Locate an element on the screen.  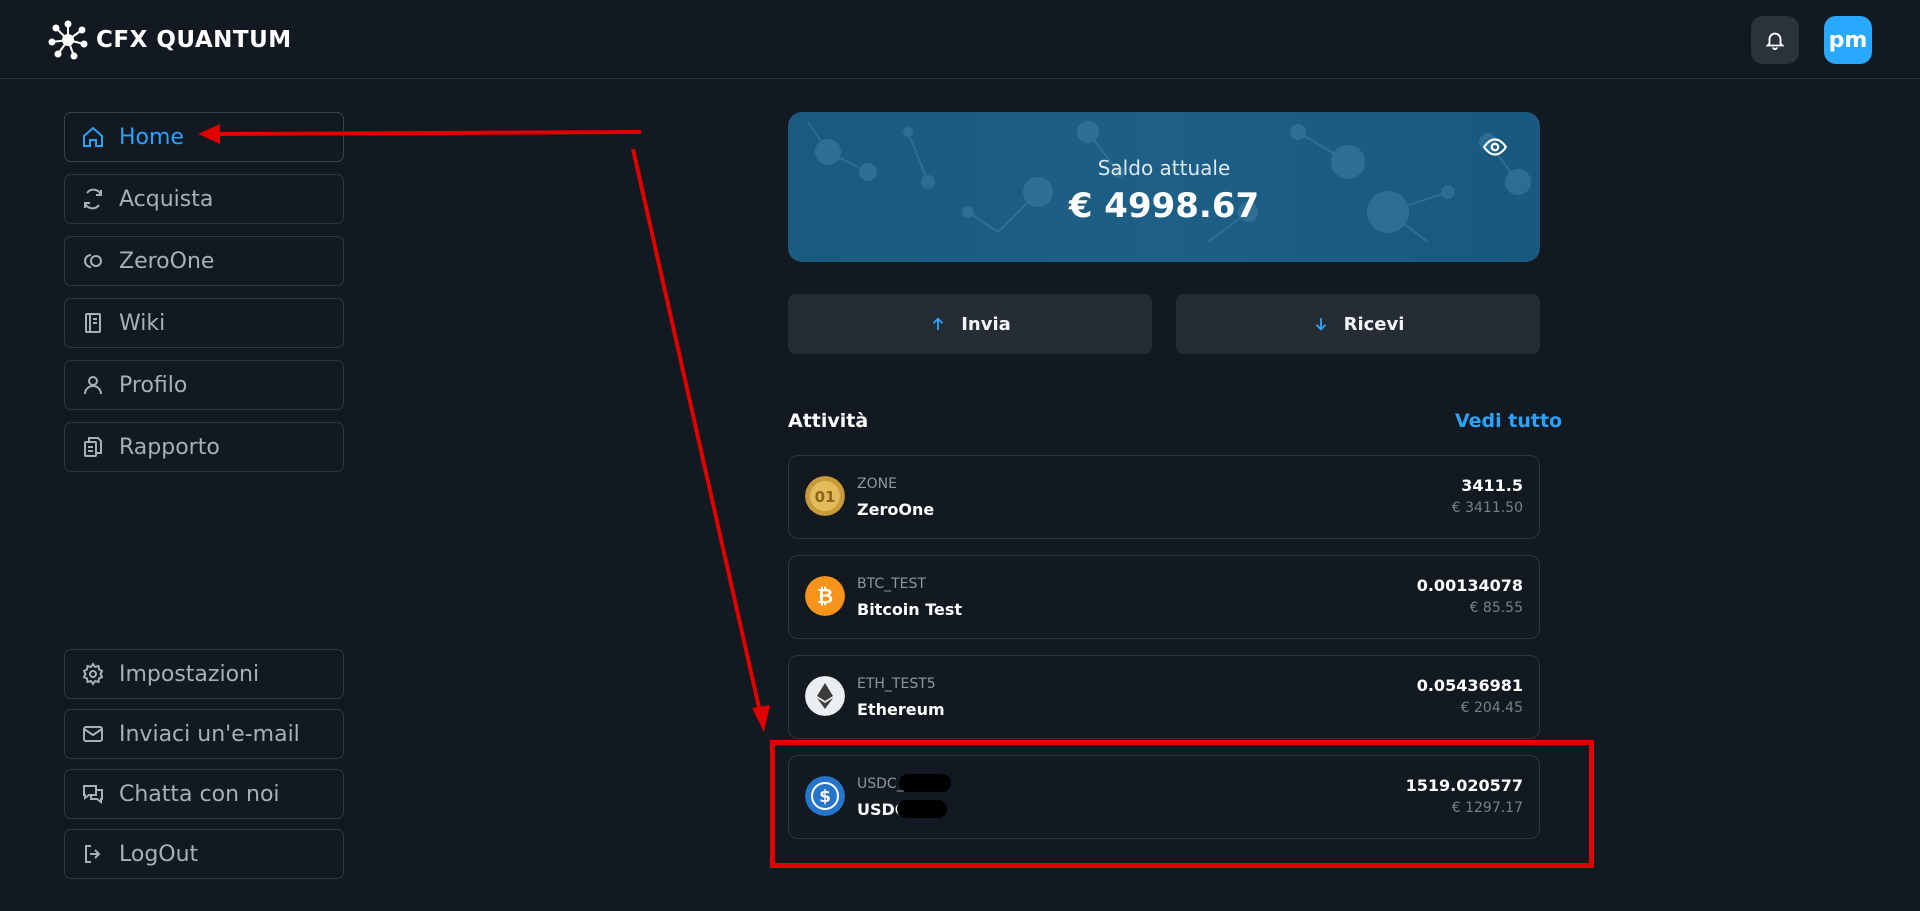
sidebar-item-rapporto: Rapporto is located at coordinates (204, 447).